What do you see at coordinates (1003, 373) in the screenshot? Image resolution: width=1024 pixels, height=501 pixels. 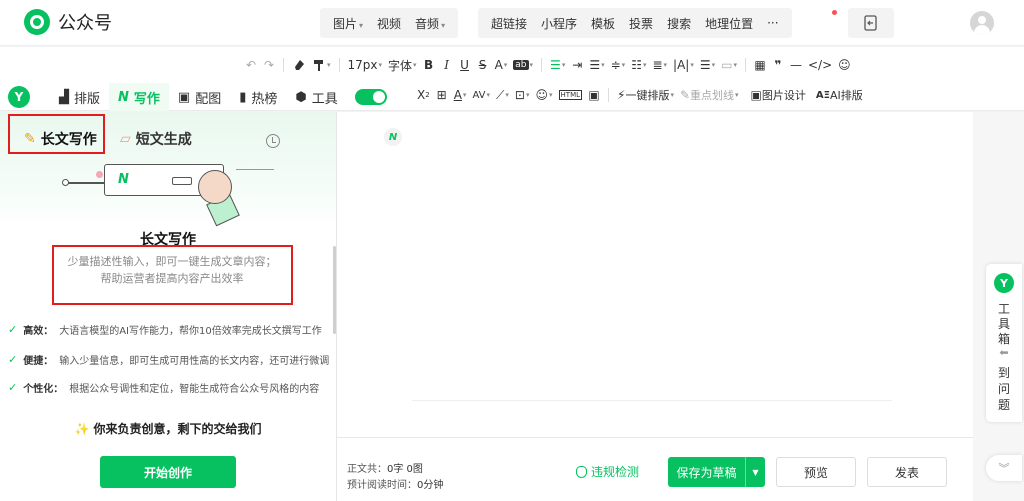 I see `feedback-label-char: 到` at bounding box center [1003, 373].